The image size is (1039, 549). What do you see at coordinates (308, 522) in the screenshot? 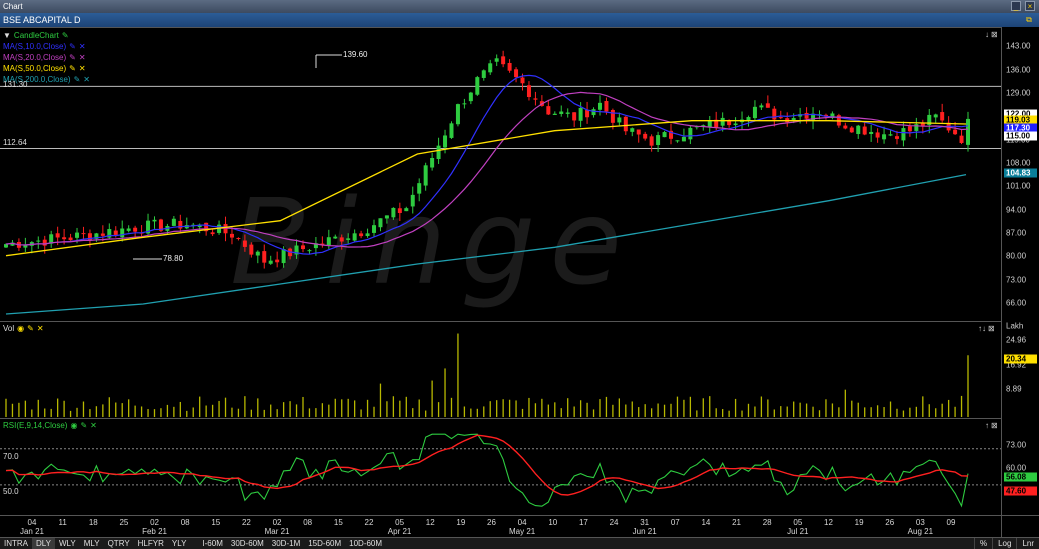
I see `date-tick: 08` at bounding box center [308, 522].